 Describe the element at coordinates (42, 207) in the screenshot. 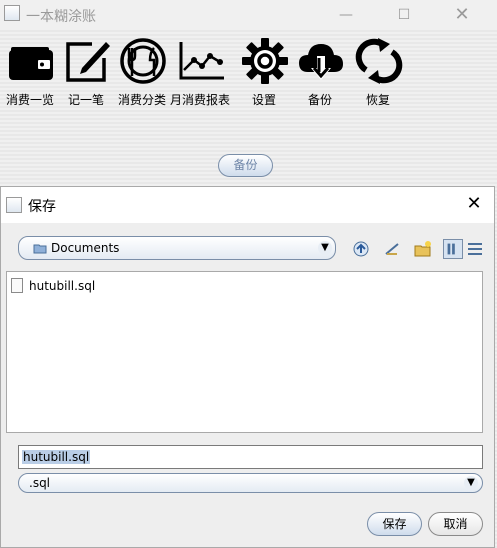

I see `dialog-title: 保存` at that location.